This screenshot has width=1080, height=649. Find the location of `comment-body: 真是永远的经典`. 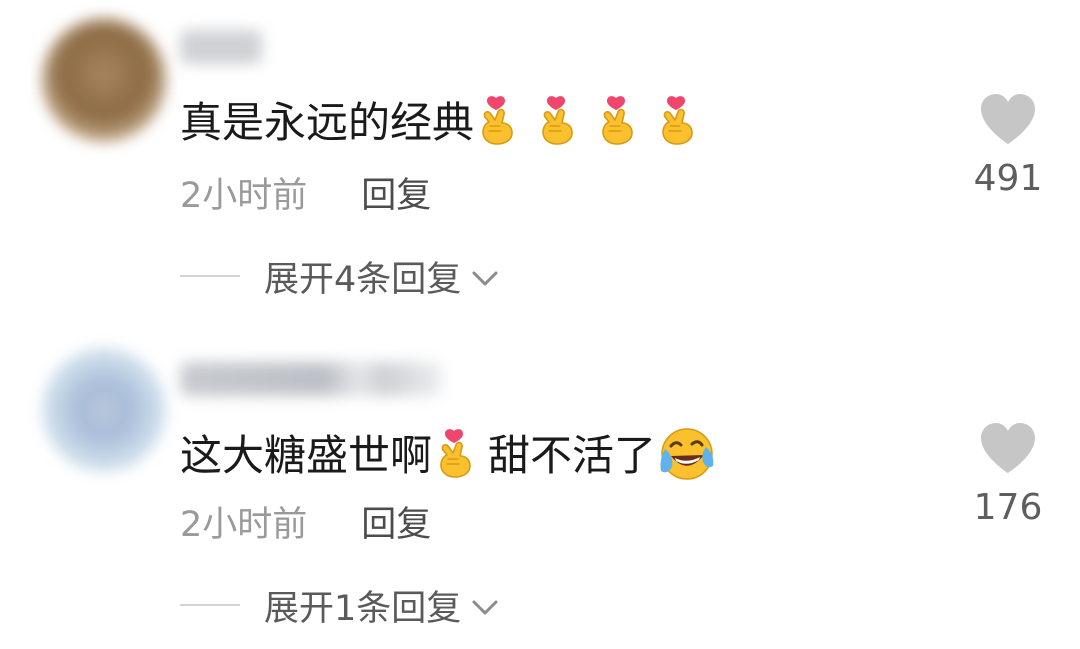

comment-body: 真是永远的经典 is located at coordinates (327, 122).